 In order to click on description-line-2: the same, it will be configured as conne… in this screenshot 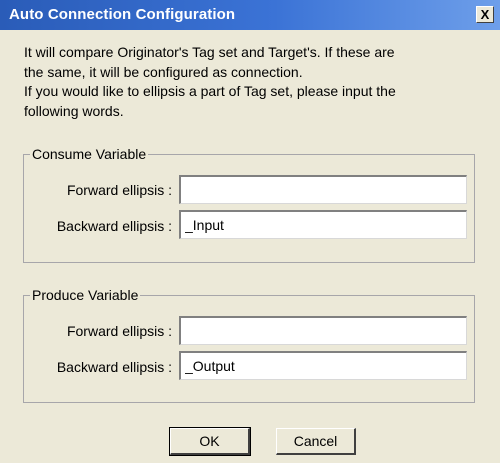, I will do `click(163, 71)`.